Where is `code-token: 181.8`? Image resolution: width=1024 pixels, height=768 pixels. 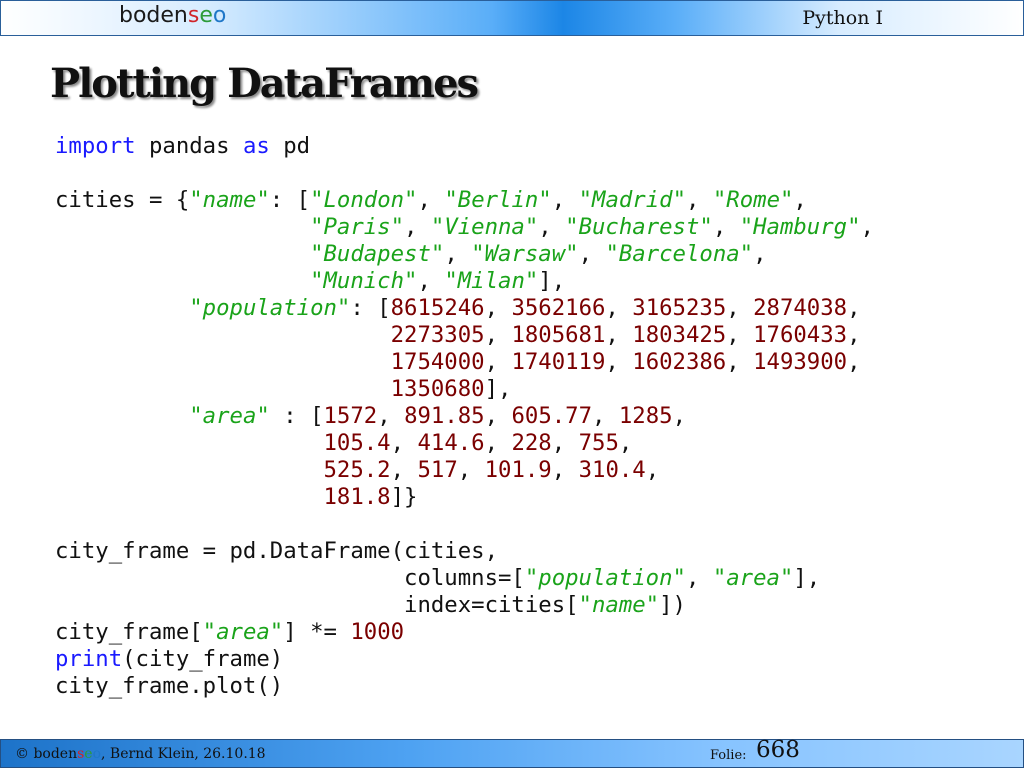
code-token: 181.8 is located at coordinates (357, 497).